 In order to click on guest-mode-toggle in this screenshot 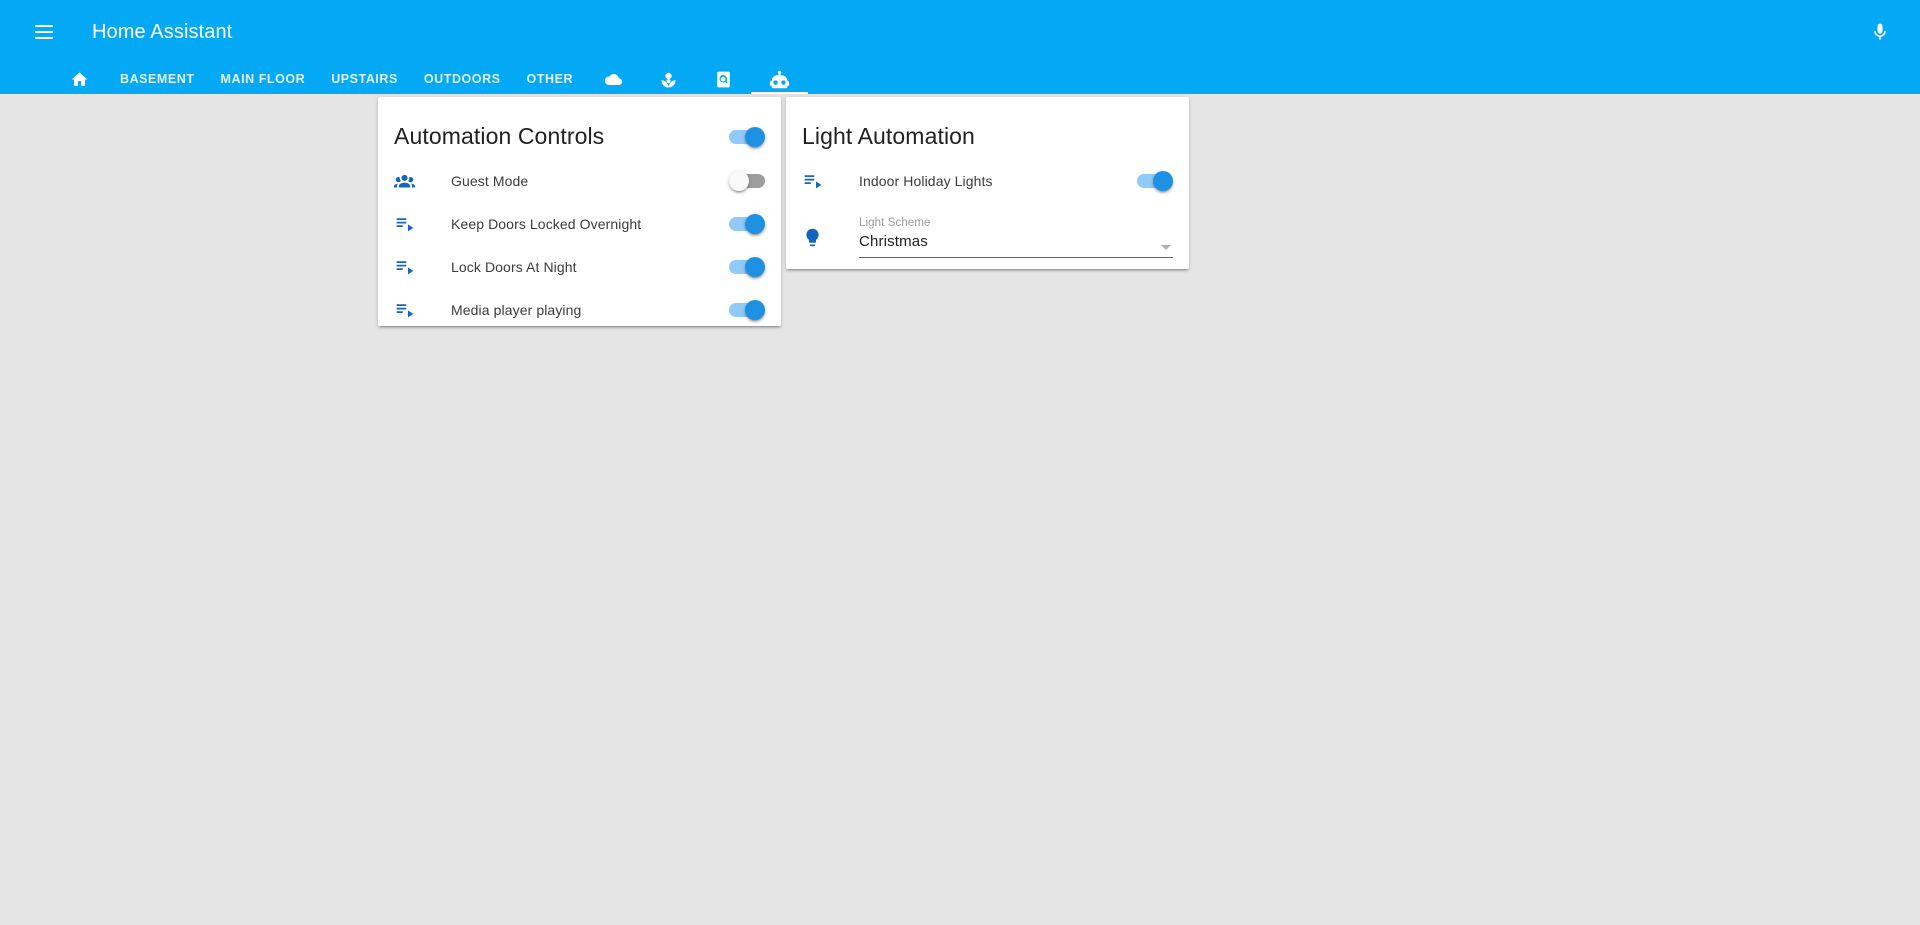, I will do `click(747, 180)`.